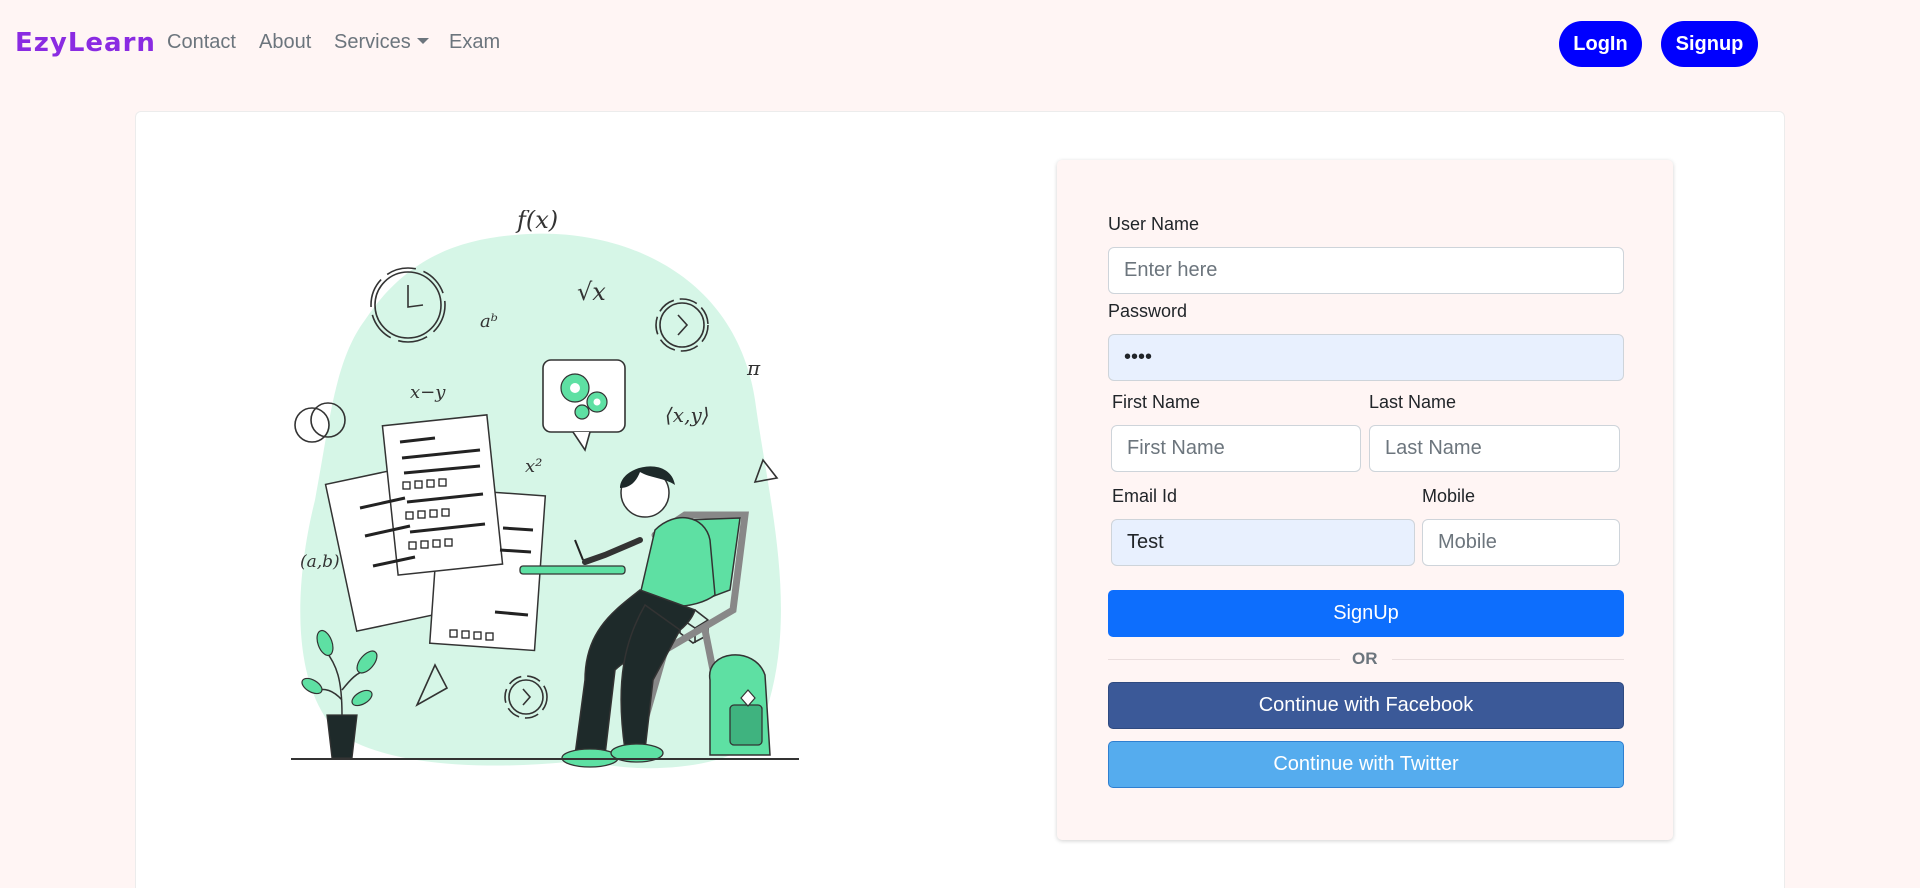 Image resolution: width=1920 pixels, height=888 pixels. Describe the element at coordinates (1366, 613) in the screenshot. I see `signup-submit-button: SignUp` at that location.